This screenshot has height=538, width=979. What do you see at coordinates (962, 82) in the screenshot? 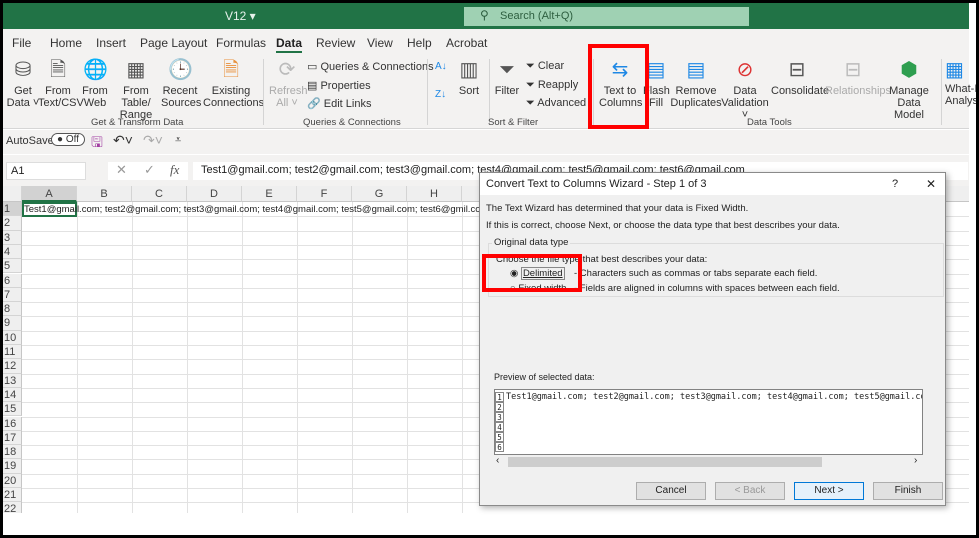
I see `what-if-analysis-button: ▦What-IfAnalysis` at bounding box center [962, 82].